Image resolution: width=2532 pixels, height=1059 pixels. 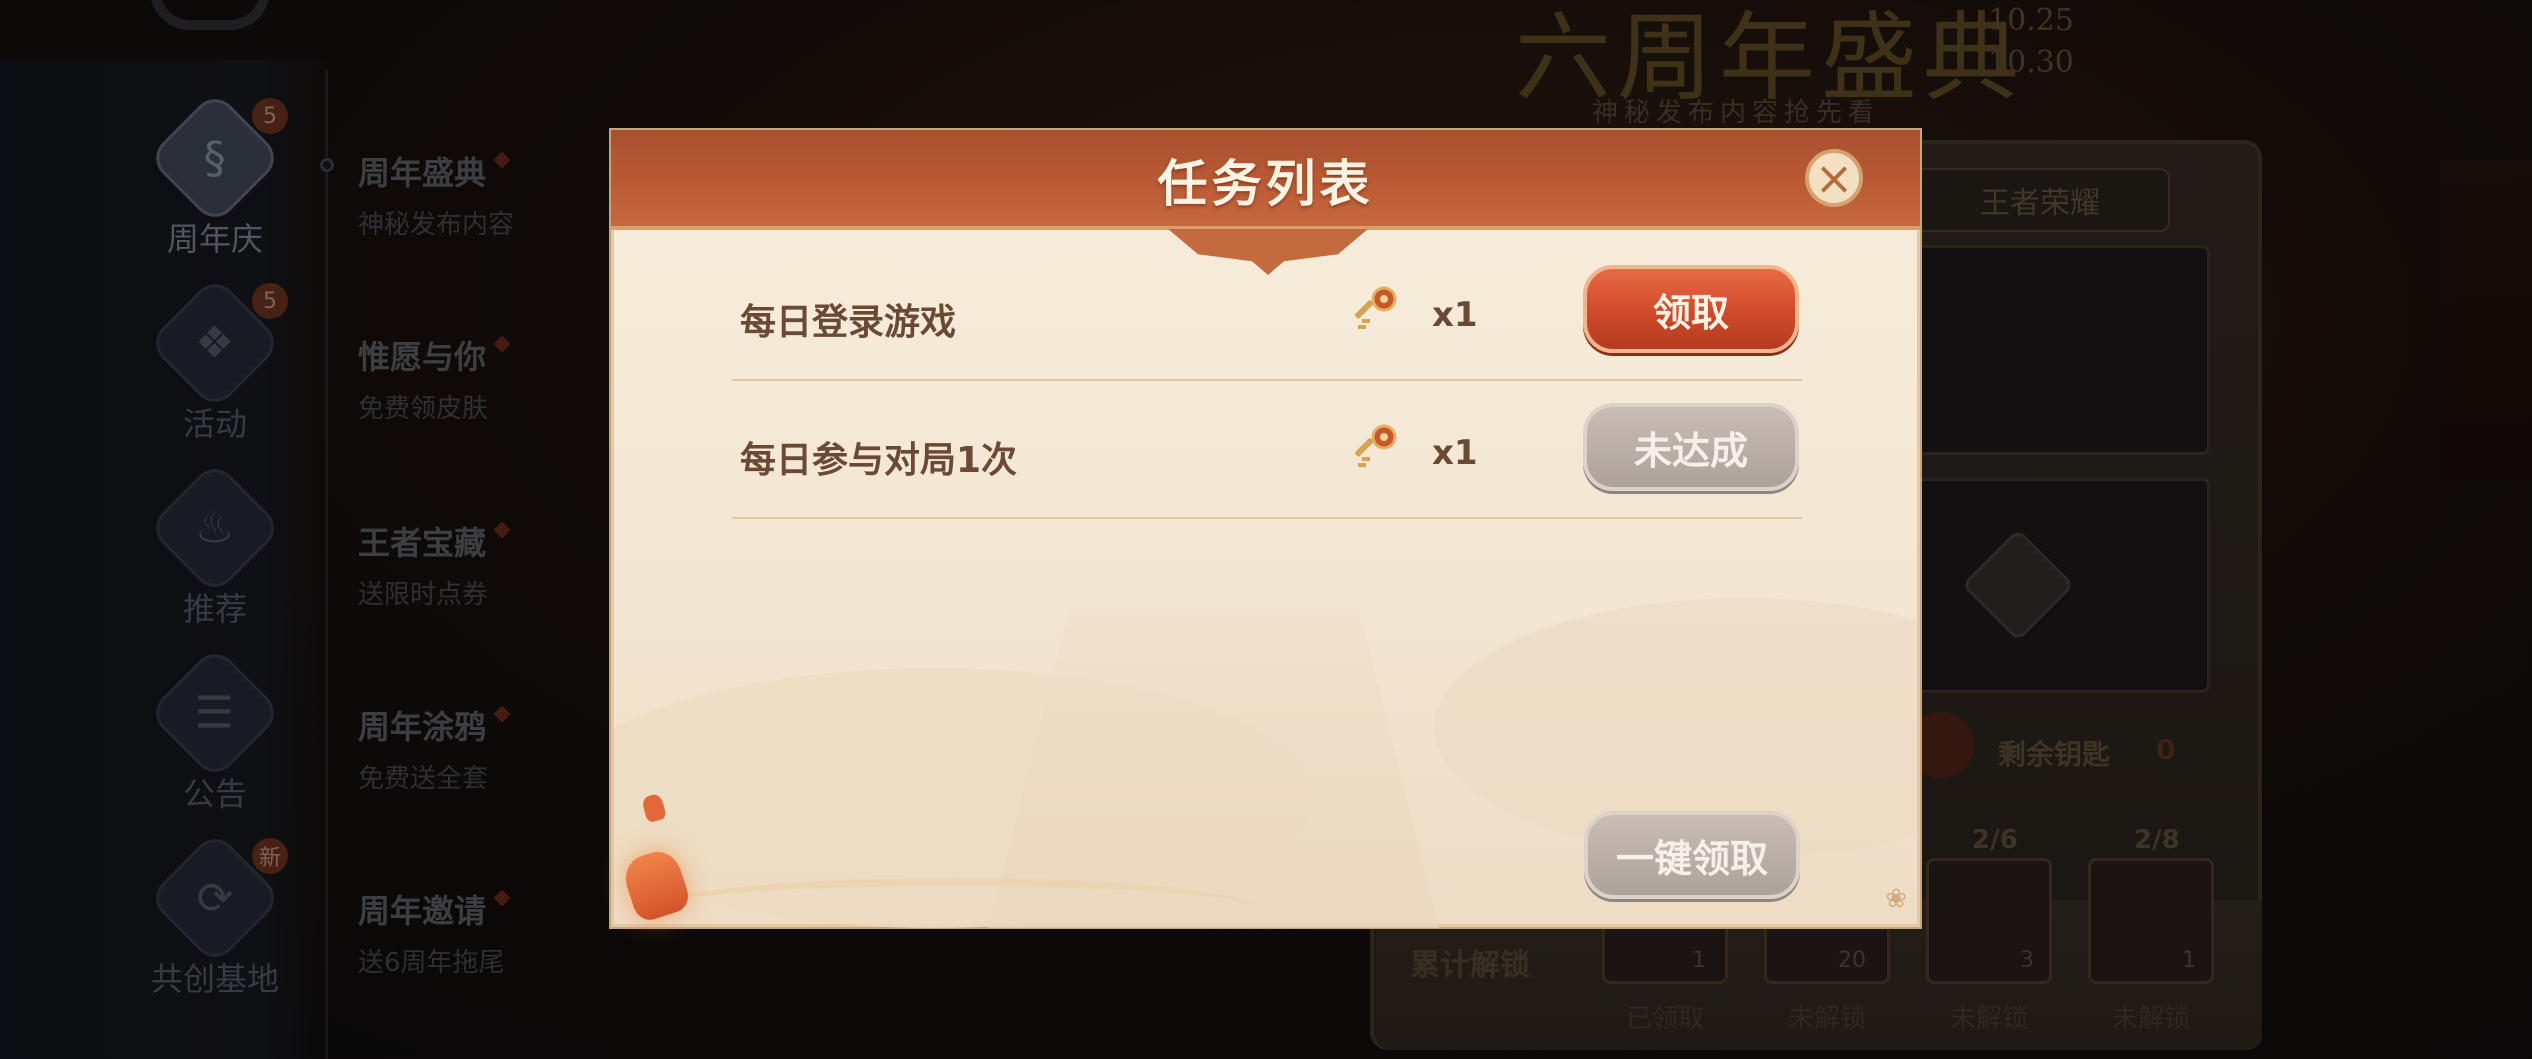 I want to click on close-button: ×, so click(x=1834, y=178).